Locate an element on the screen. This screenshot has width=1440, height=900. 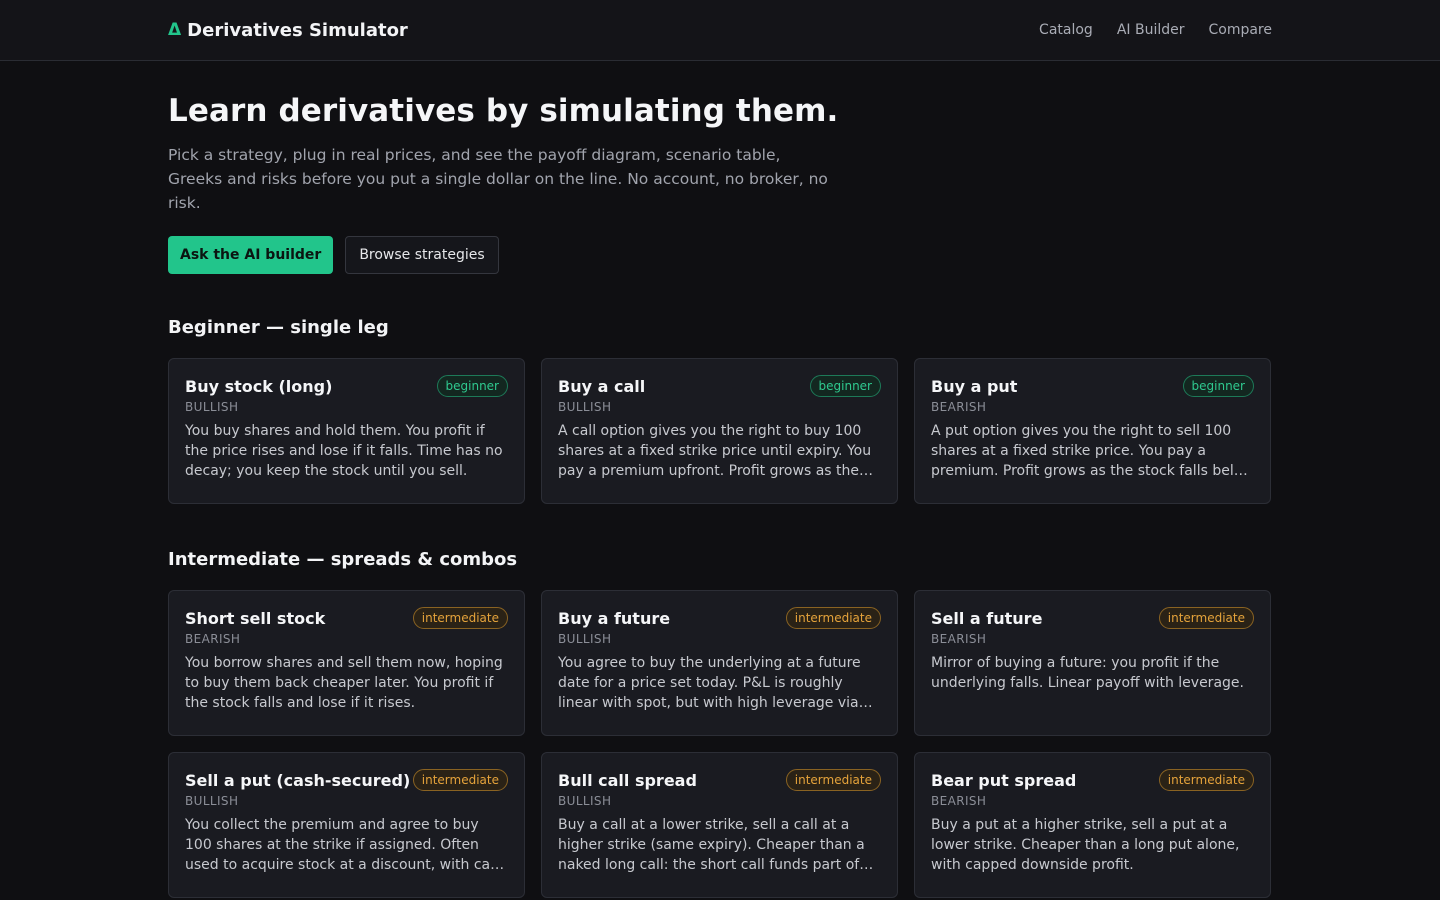
strategy-title: Bull call spread is located at coordinates (627, 780).